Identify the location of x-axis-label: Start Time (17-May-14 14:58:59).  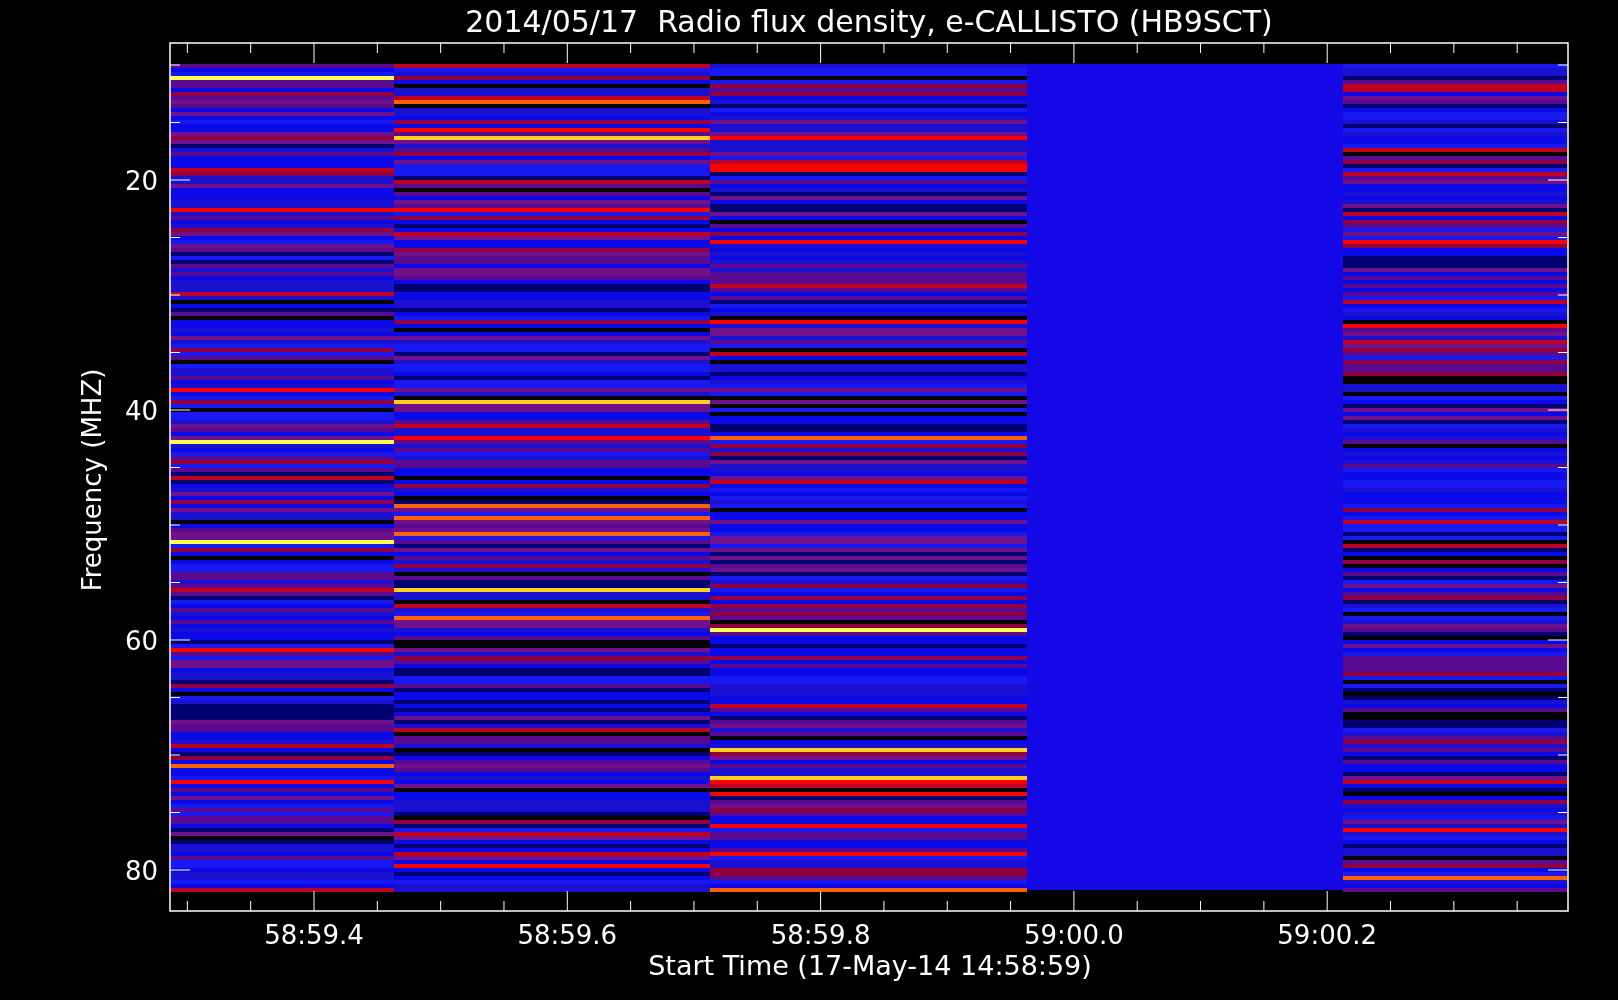
(870, 965).